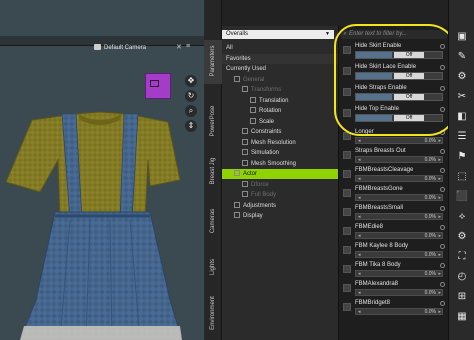 Image resolution: width=474 pixels, height=340 pixels. I want to click on slider-value: 0.0%, so click(430, 312).